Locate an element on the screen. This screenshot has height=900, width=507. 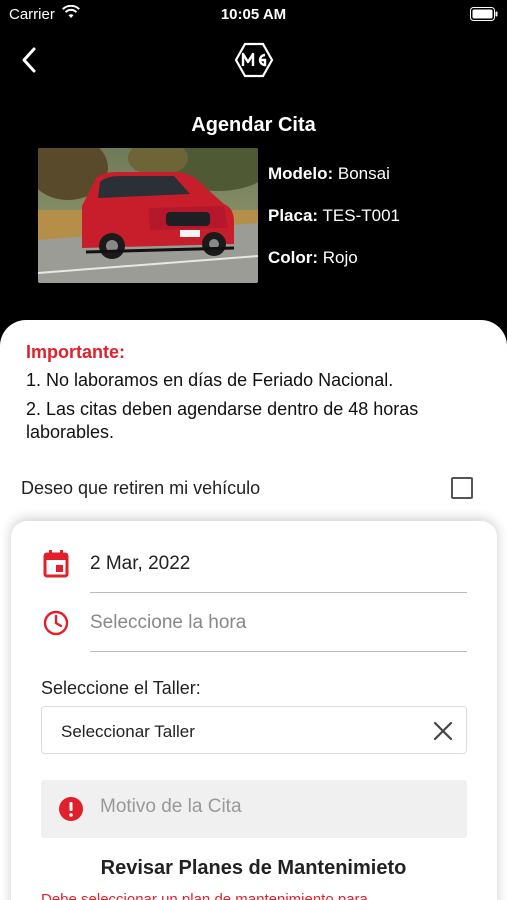
taller-select: Seleccionar Taller is located at coordinates (254, 730).